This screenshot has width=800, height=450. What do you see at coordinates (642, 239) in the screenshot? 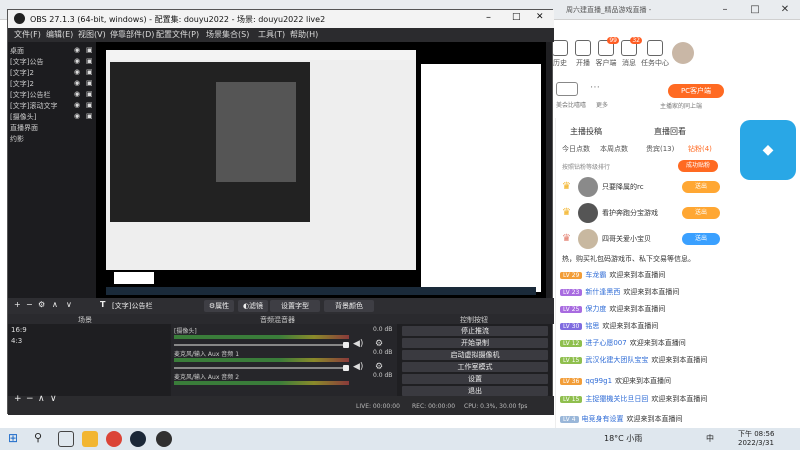
I see `rank-row: ♛ 四哥关爱小宝贝 送出` at bounding box center [642, 239].